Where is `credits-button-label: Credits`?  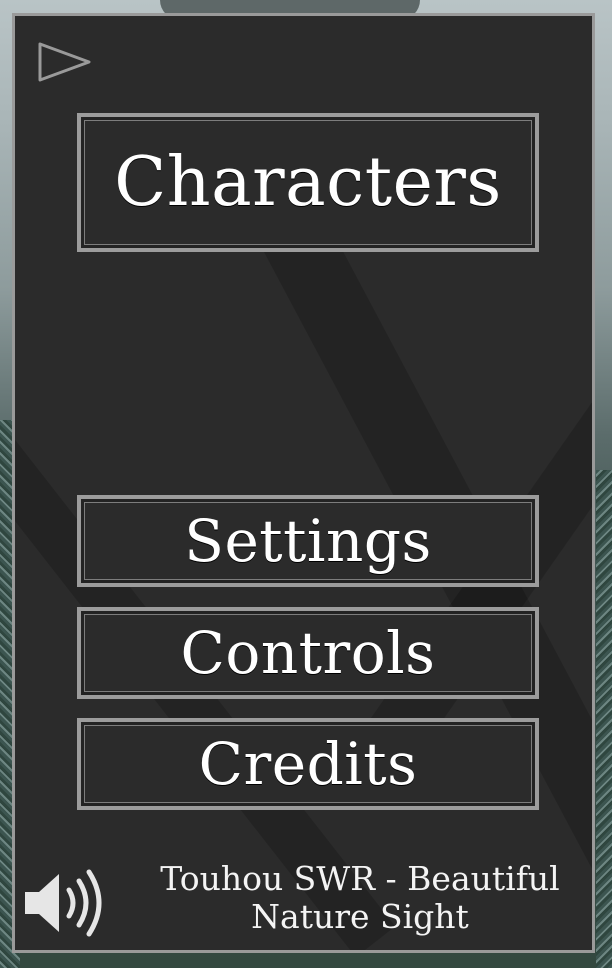 credits-button-label: Credits is located at coordinates (308, 764).